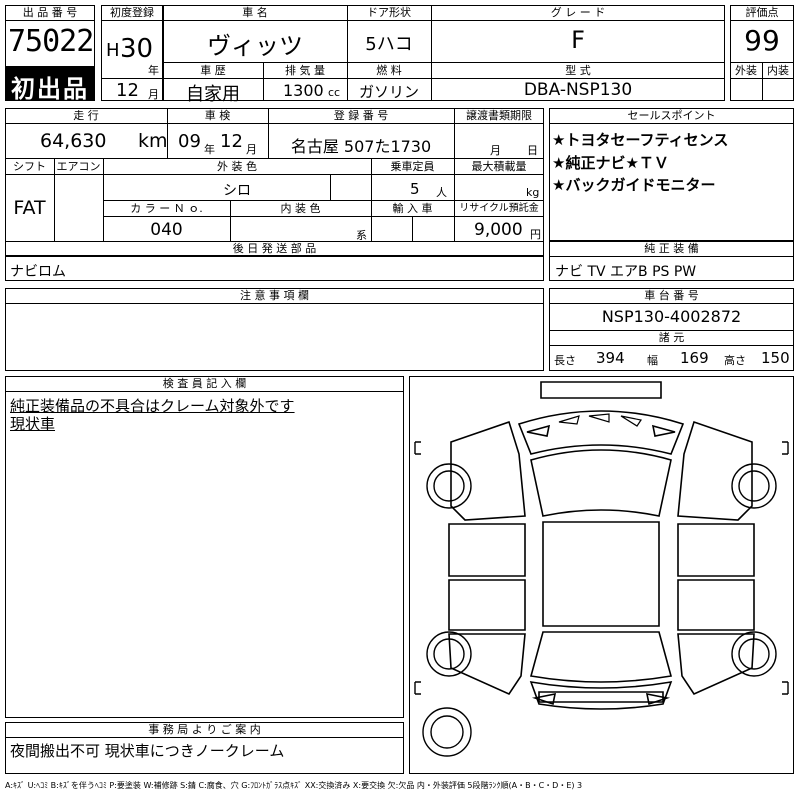  I want to click on interior-color-unit: 系, so click(361, 235).